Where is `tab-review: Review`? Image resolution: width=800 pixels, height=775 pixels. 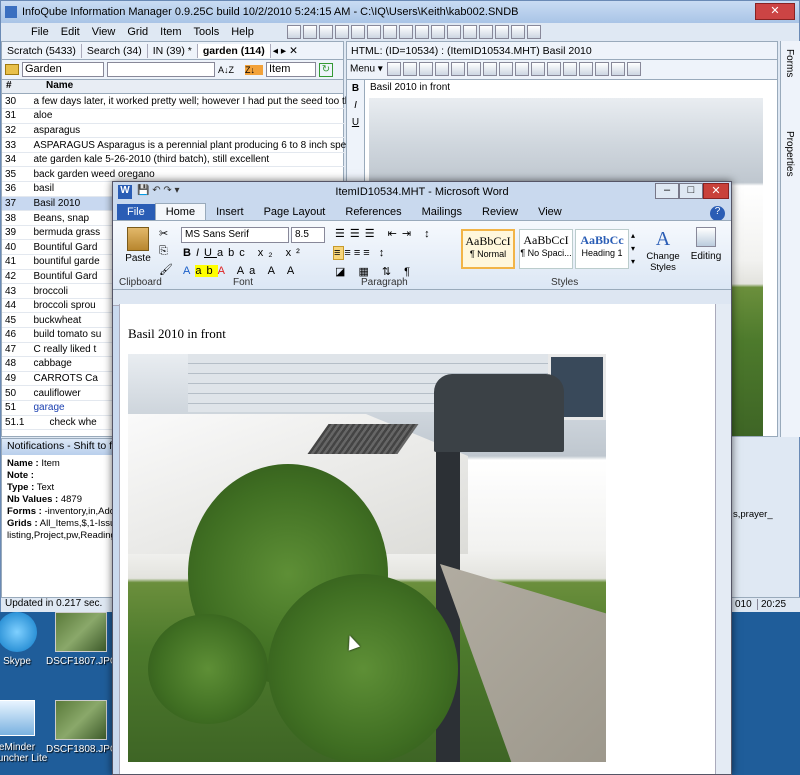 tab-review: Review is located at coordinates (500, 212).